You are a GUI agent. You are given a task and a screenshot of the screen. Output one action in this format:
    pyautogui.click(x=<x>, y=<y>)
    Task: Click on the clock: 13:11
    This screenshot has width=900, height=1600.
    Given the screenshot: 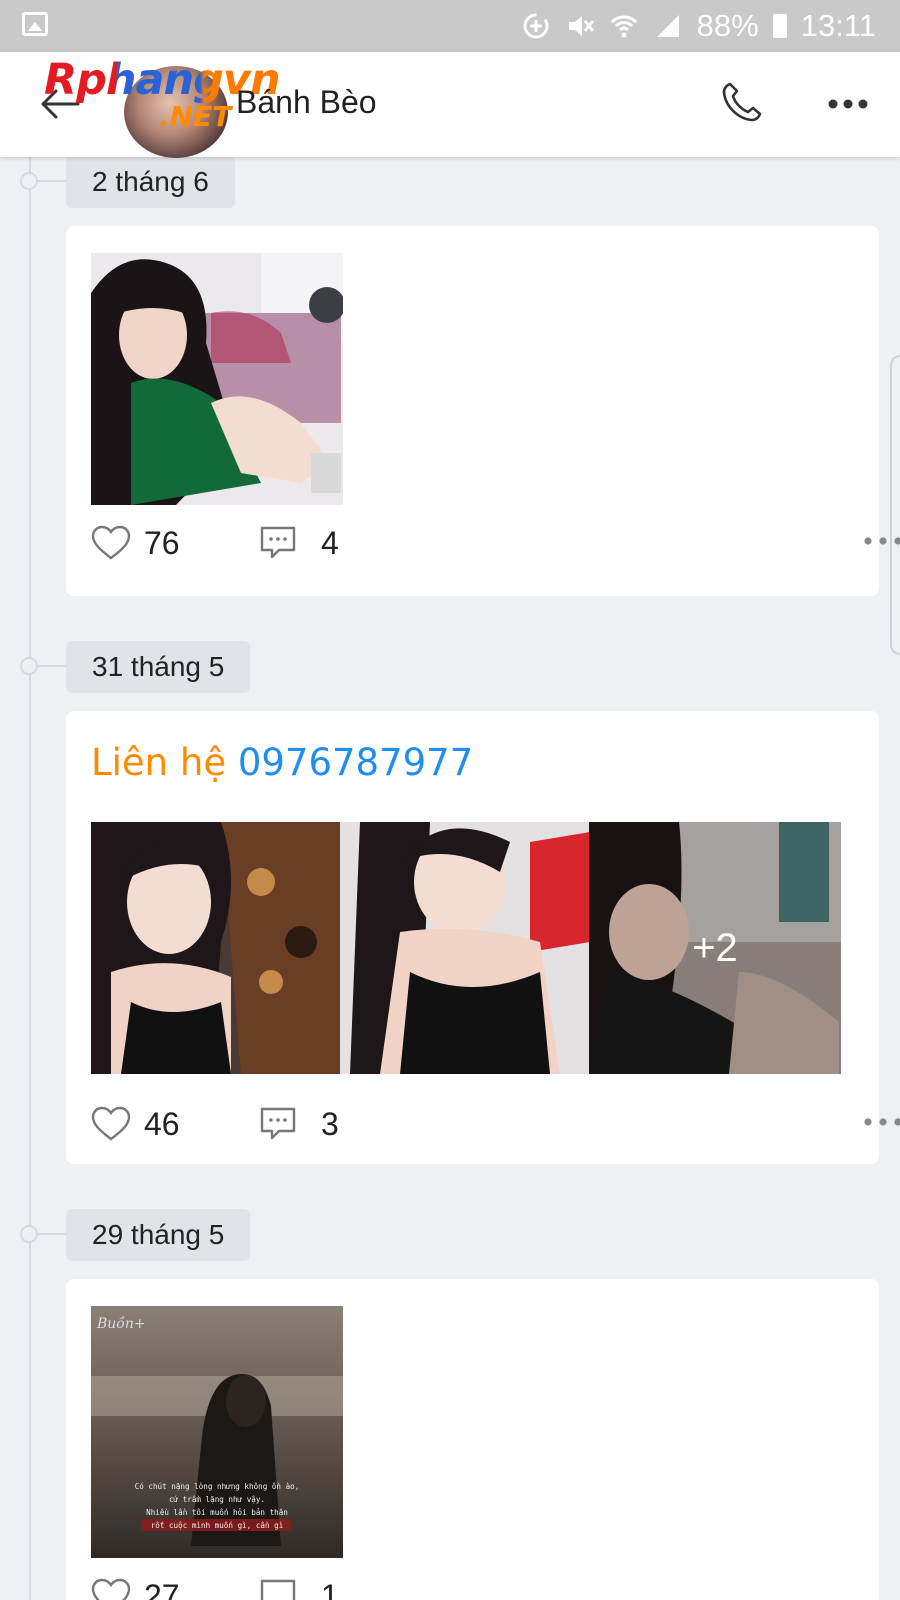 What is the action you would take?
    pyautogui.click(x=838, y=25)
    